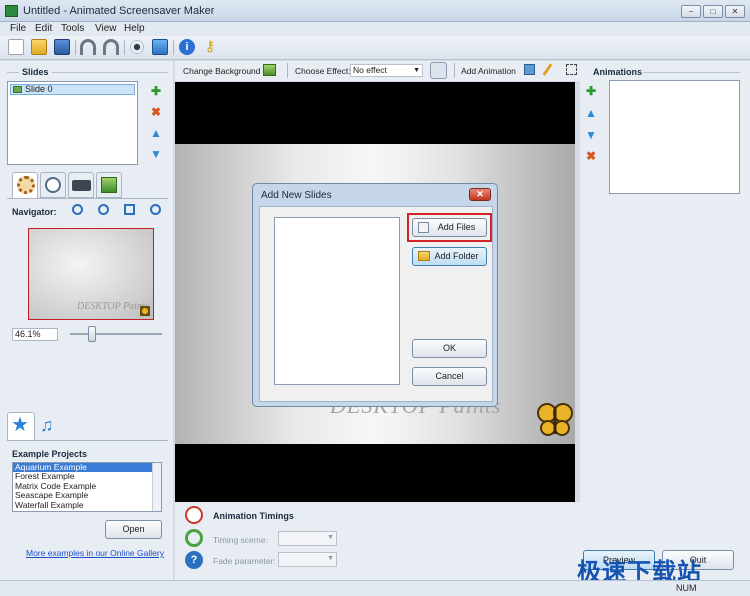  I want to click on refresh-icon, so click(194, 538).